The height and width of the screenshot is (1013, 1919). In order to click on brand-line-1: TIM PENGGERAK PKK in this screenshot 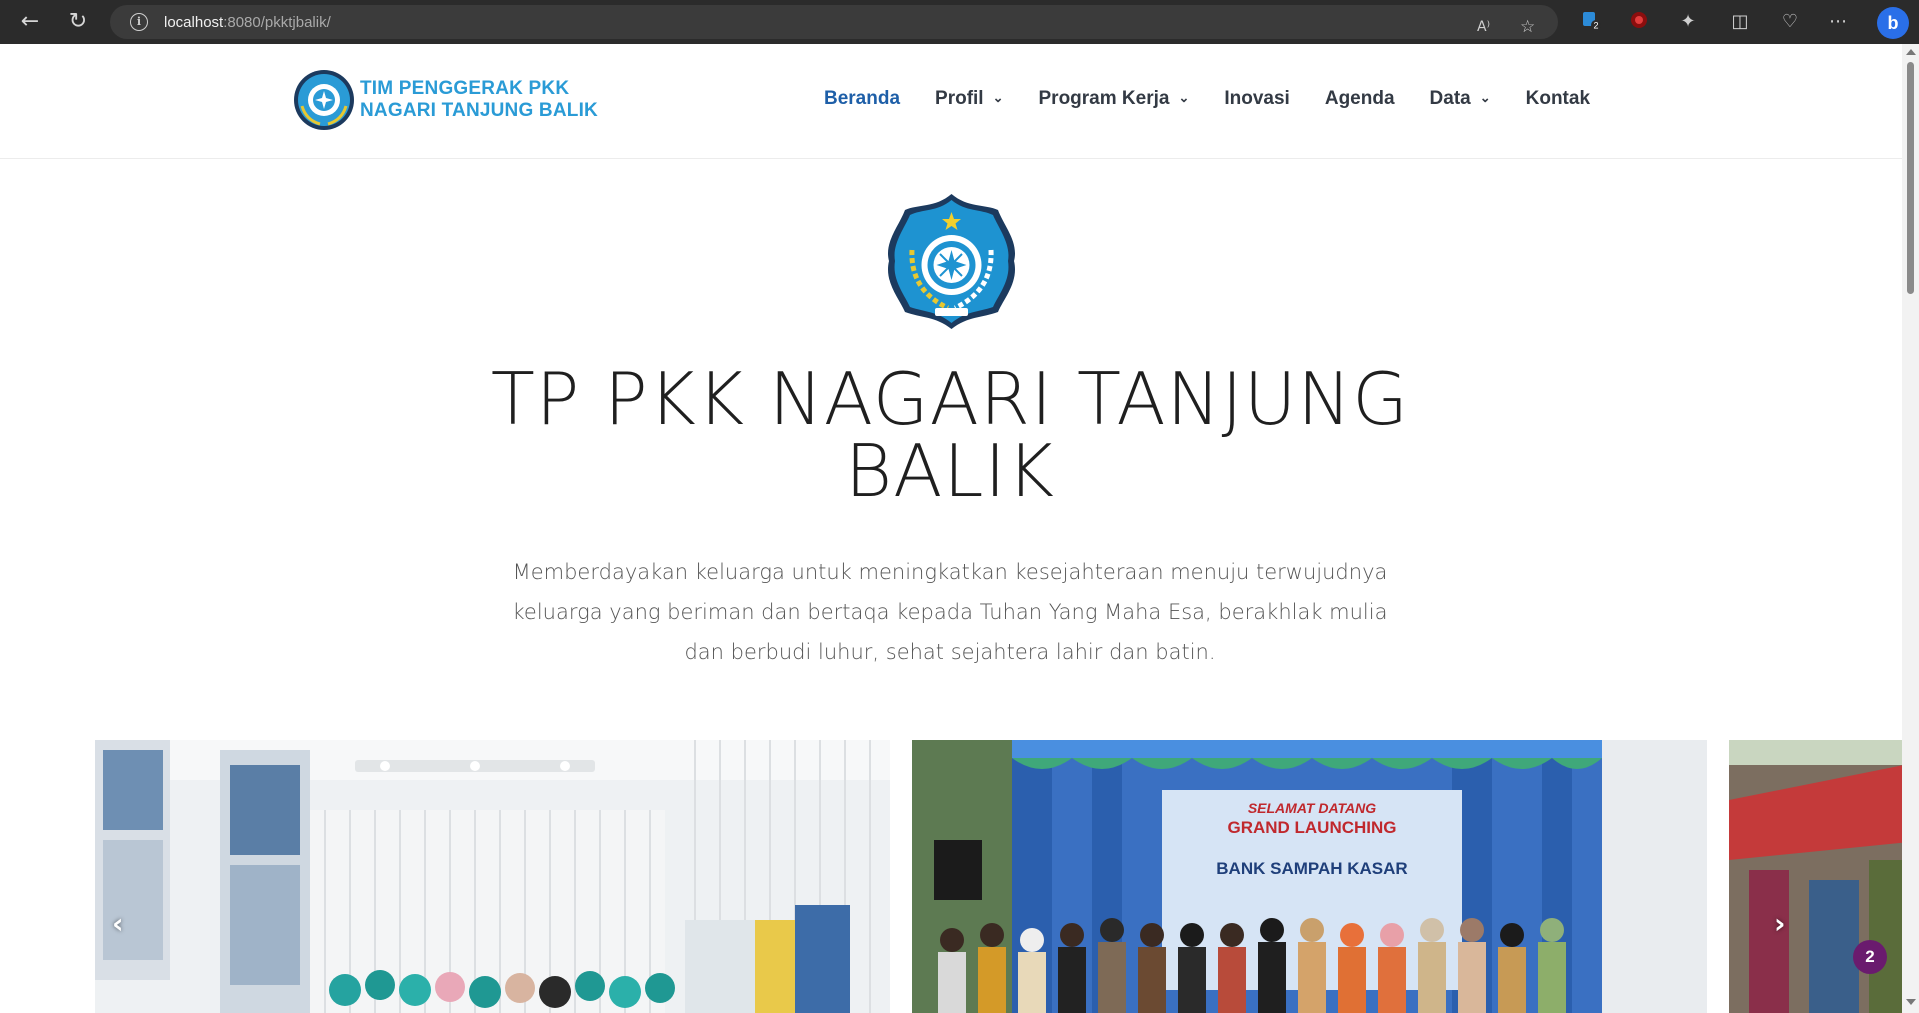, I will do `click(465, 88)`.